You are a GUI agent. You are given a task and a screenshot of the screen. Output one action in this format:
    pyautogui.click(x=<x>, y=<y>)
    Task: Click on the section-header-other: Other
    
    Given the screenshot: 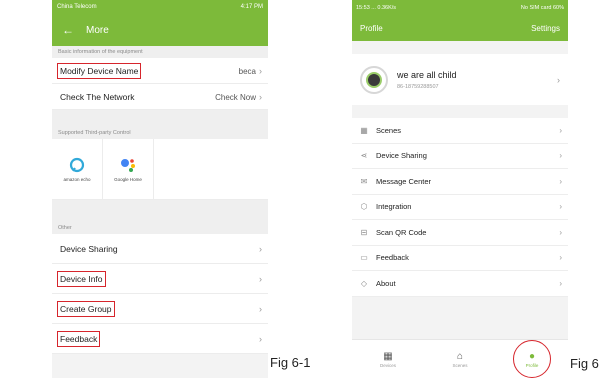 What is the action you would take?
    pyautogui.click(x=160, y=228)
    